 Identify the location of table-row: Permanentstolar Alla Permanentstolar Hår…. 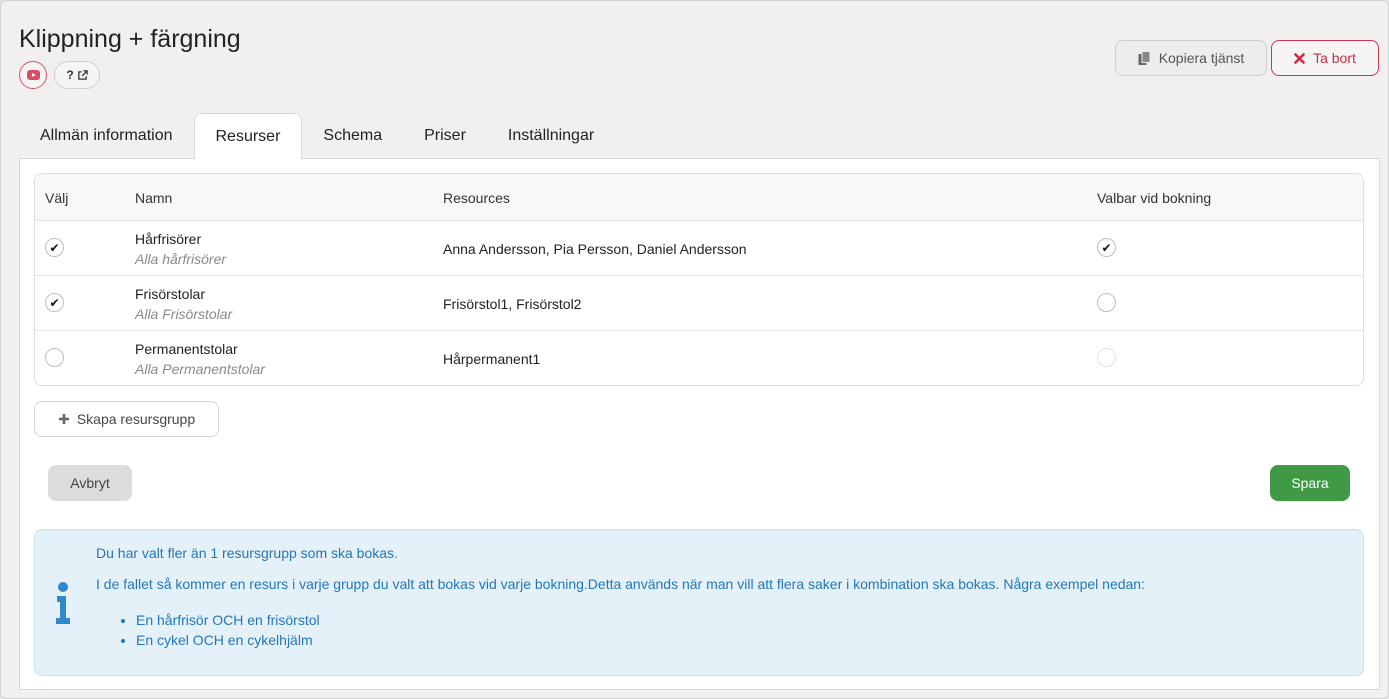
(699, 358).